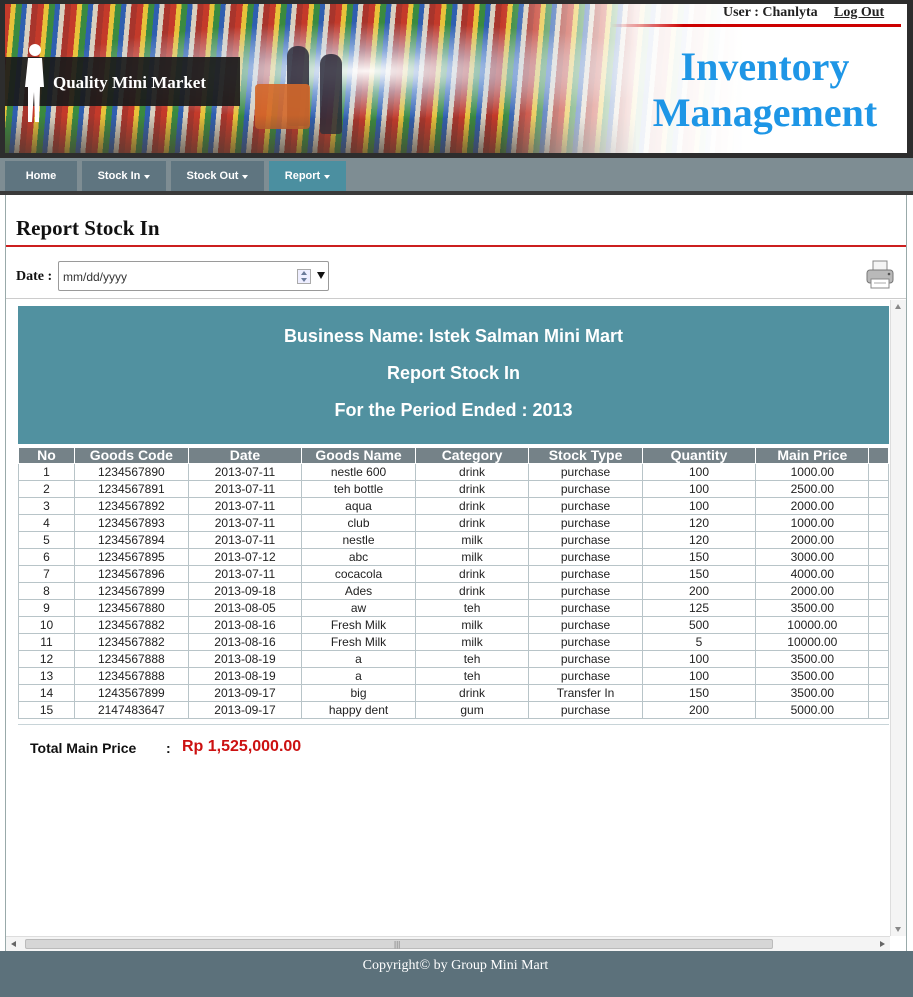 This screenshot has width=913, height=997. What do you see at coordinates (770, 12) in the screenshot?
I see `user-label: User : Chanlyta` at bounding box center [770, 12].